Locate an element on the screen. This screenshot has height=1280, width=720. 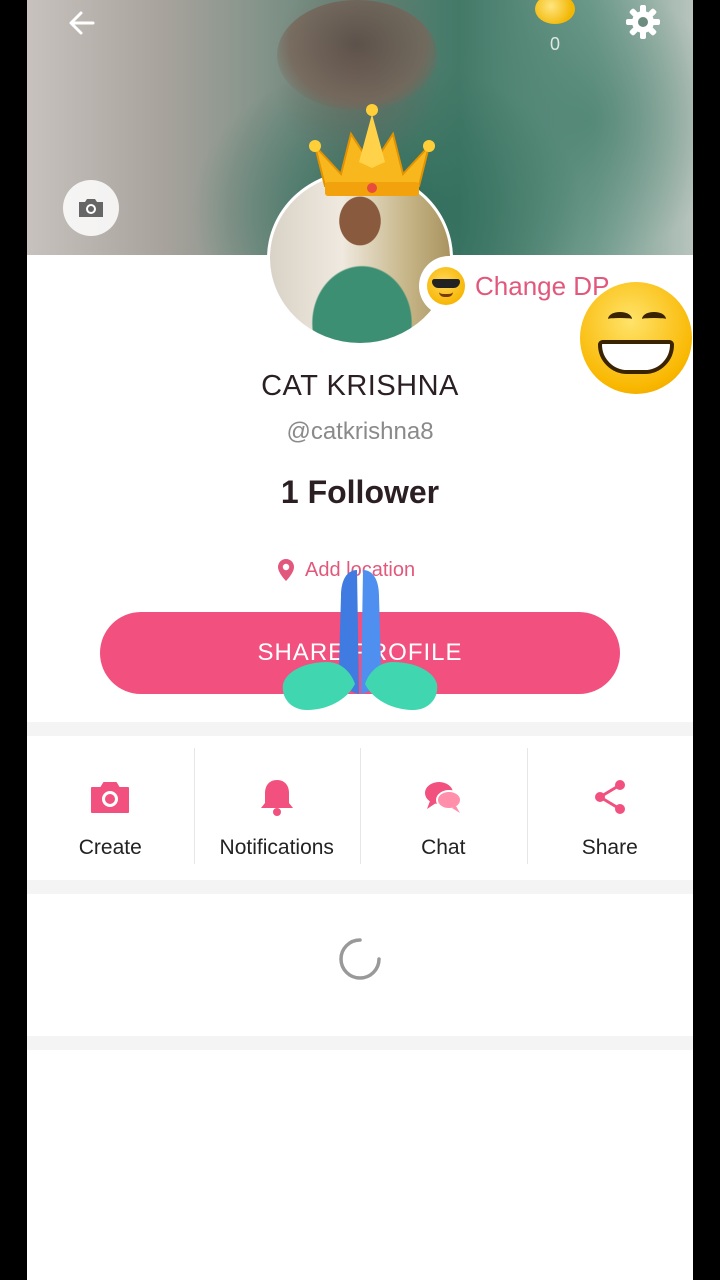
create-button: Create is located at coordinates (110, 807).